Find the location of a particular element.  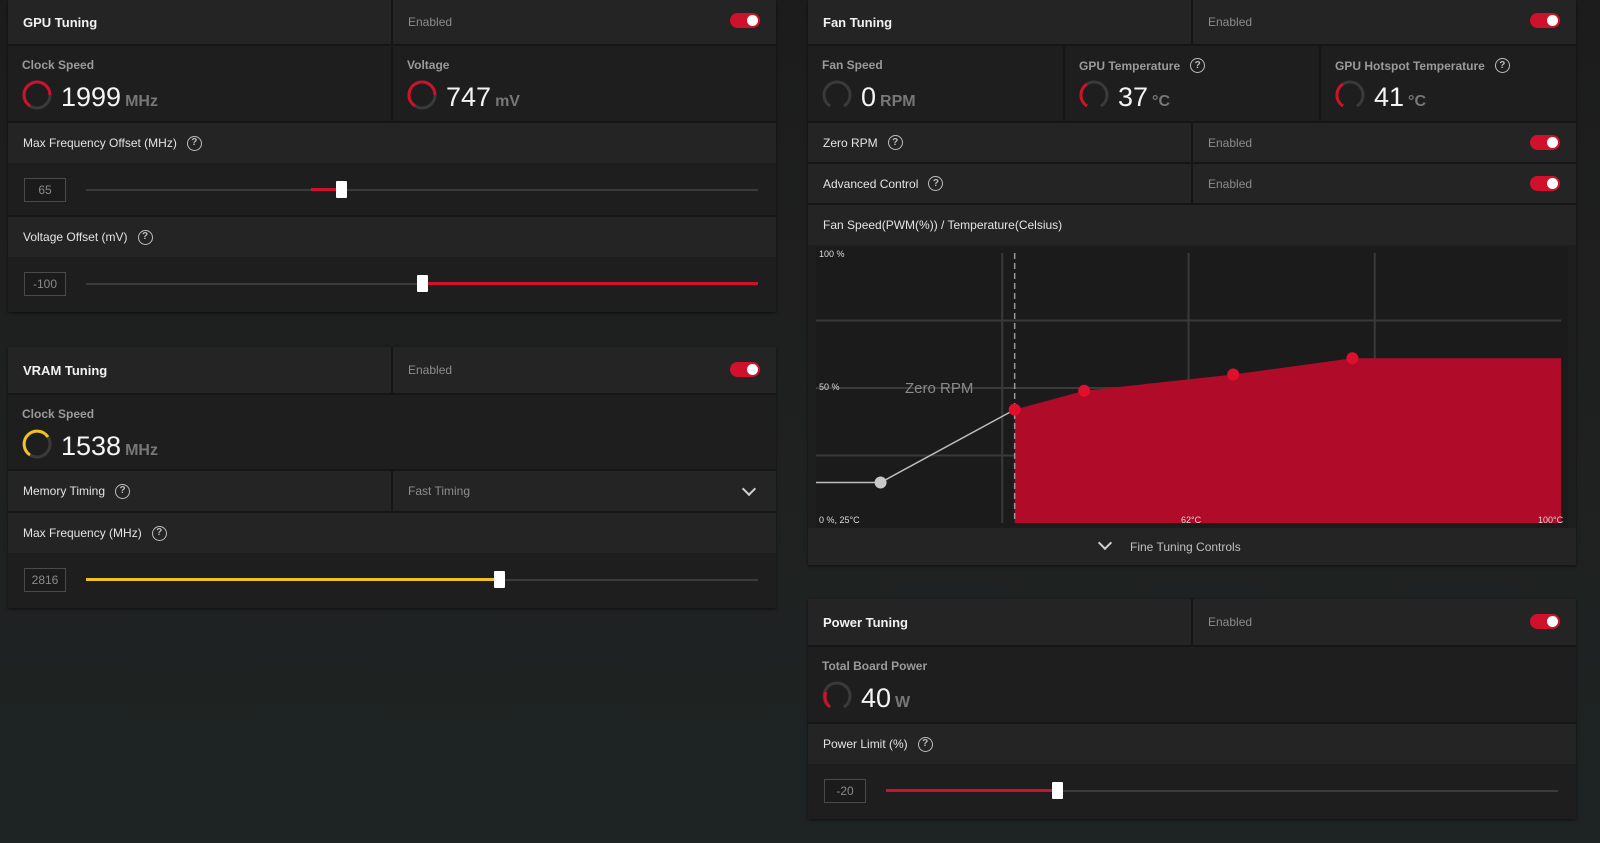

gpu-temperature-number: 37 is located at coordinates (1133, 97).